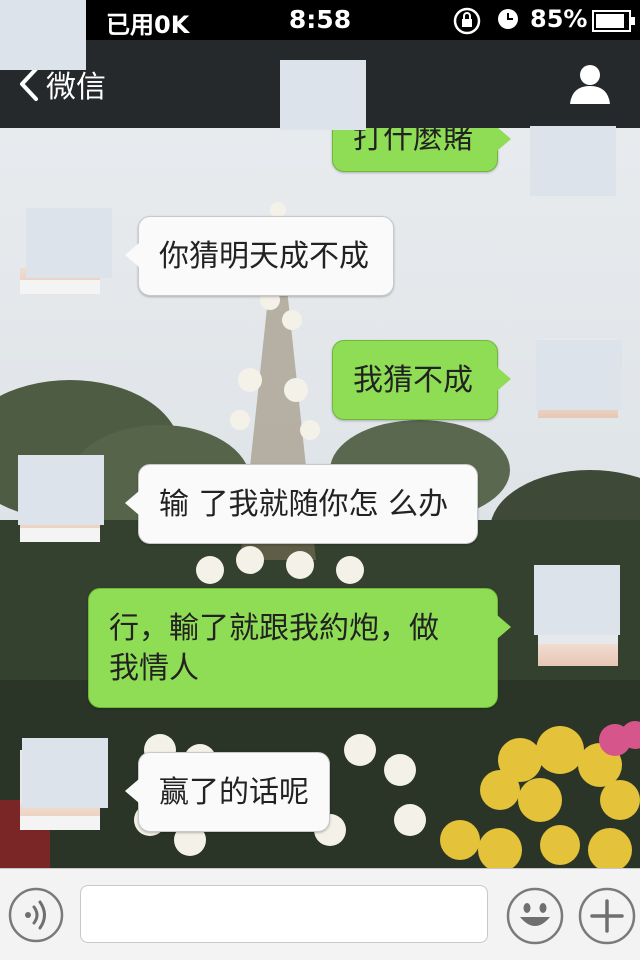 The width and height of the screenshot is (640, 960). Describe the element at coordinates (264, 256) in the screenshot. I see `message-text: 你猜明天成不成` at that location.